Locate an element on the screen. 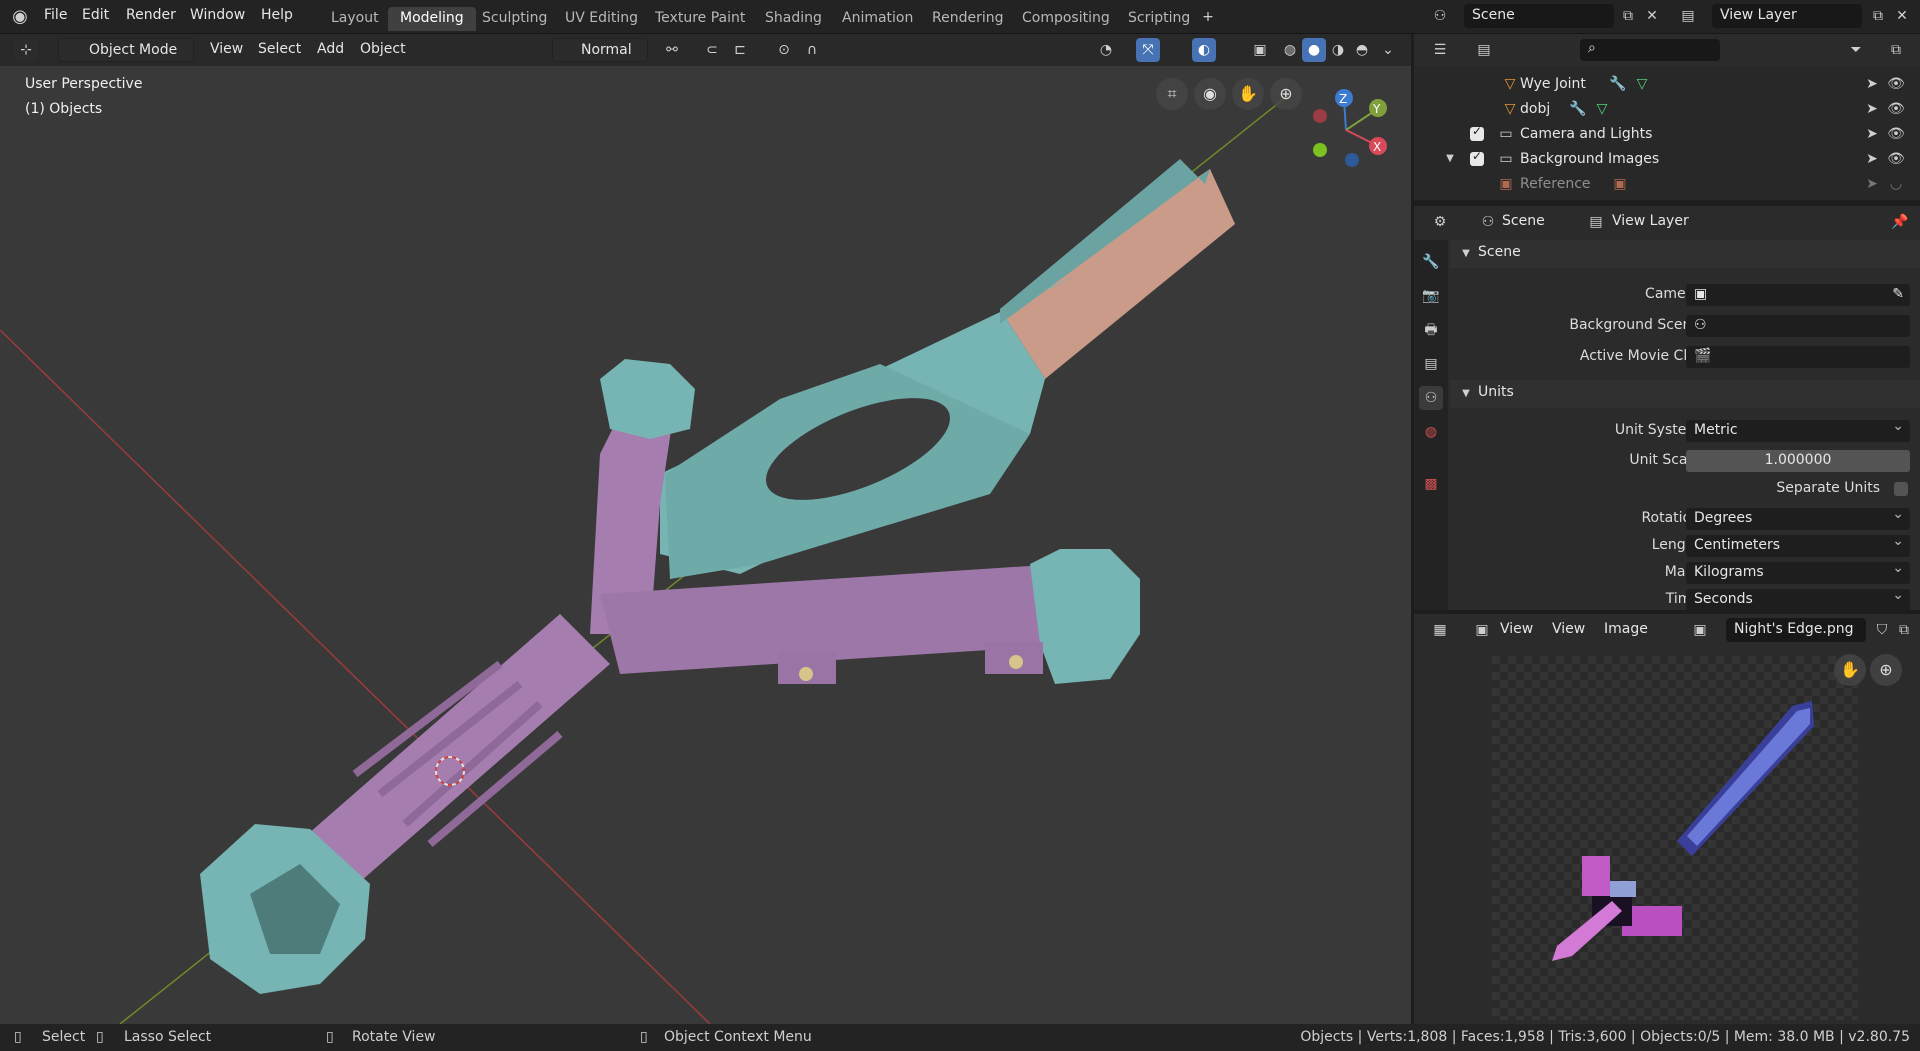 This screenshot has width=1920, height=1051. snap-icon: ⊂ is located at coordinates (712, 50).